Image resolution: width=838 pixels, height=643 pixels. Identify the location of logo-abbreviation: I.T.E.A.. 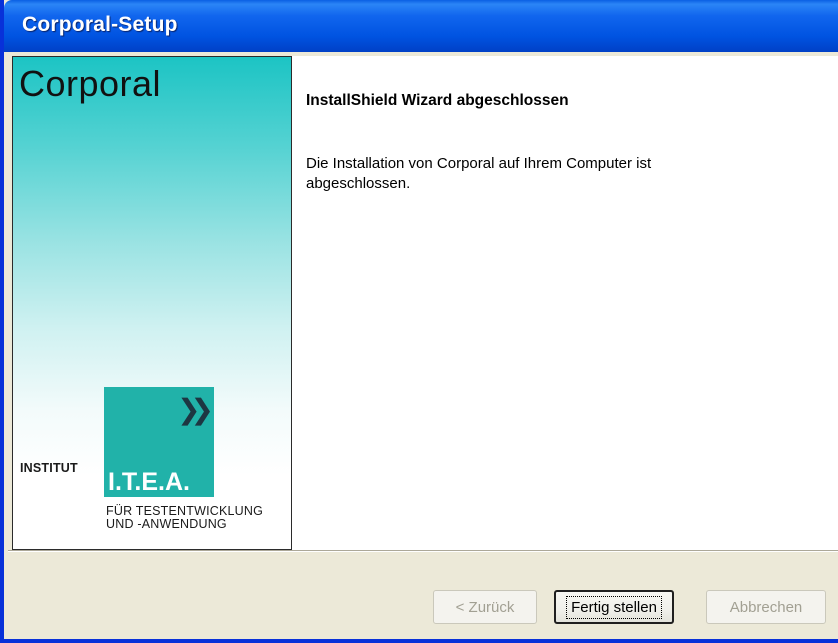
(149, 482).